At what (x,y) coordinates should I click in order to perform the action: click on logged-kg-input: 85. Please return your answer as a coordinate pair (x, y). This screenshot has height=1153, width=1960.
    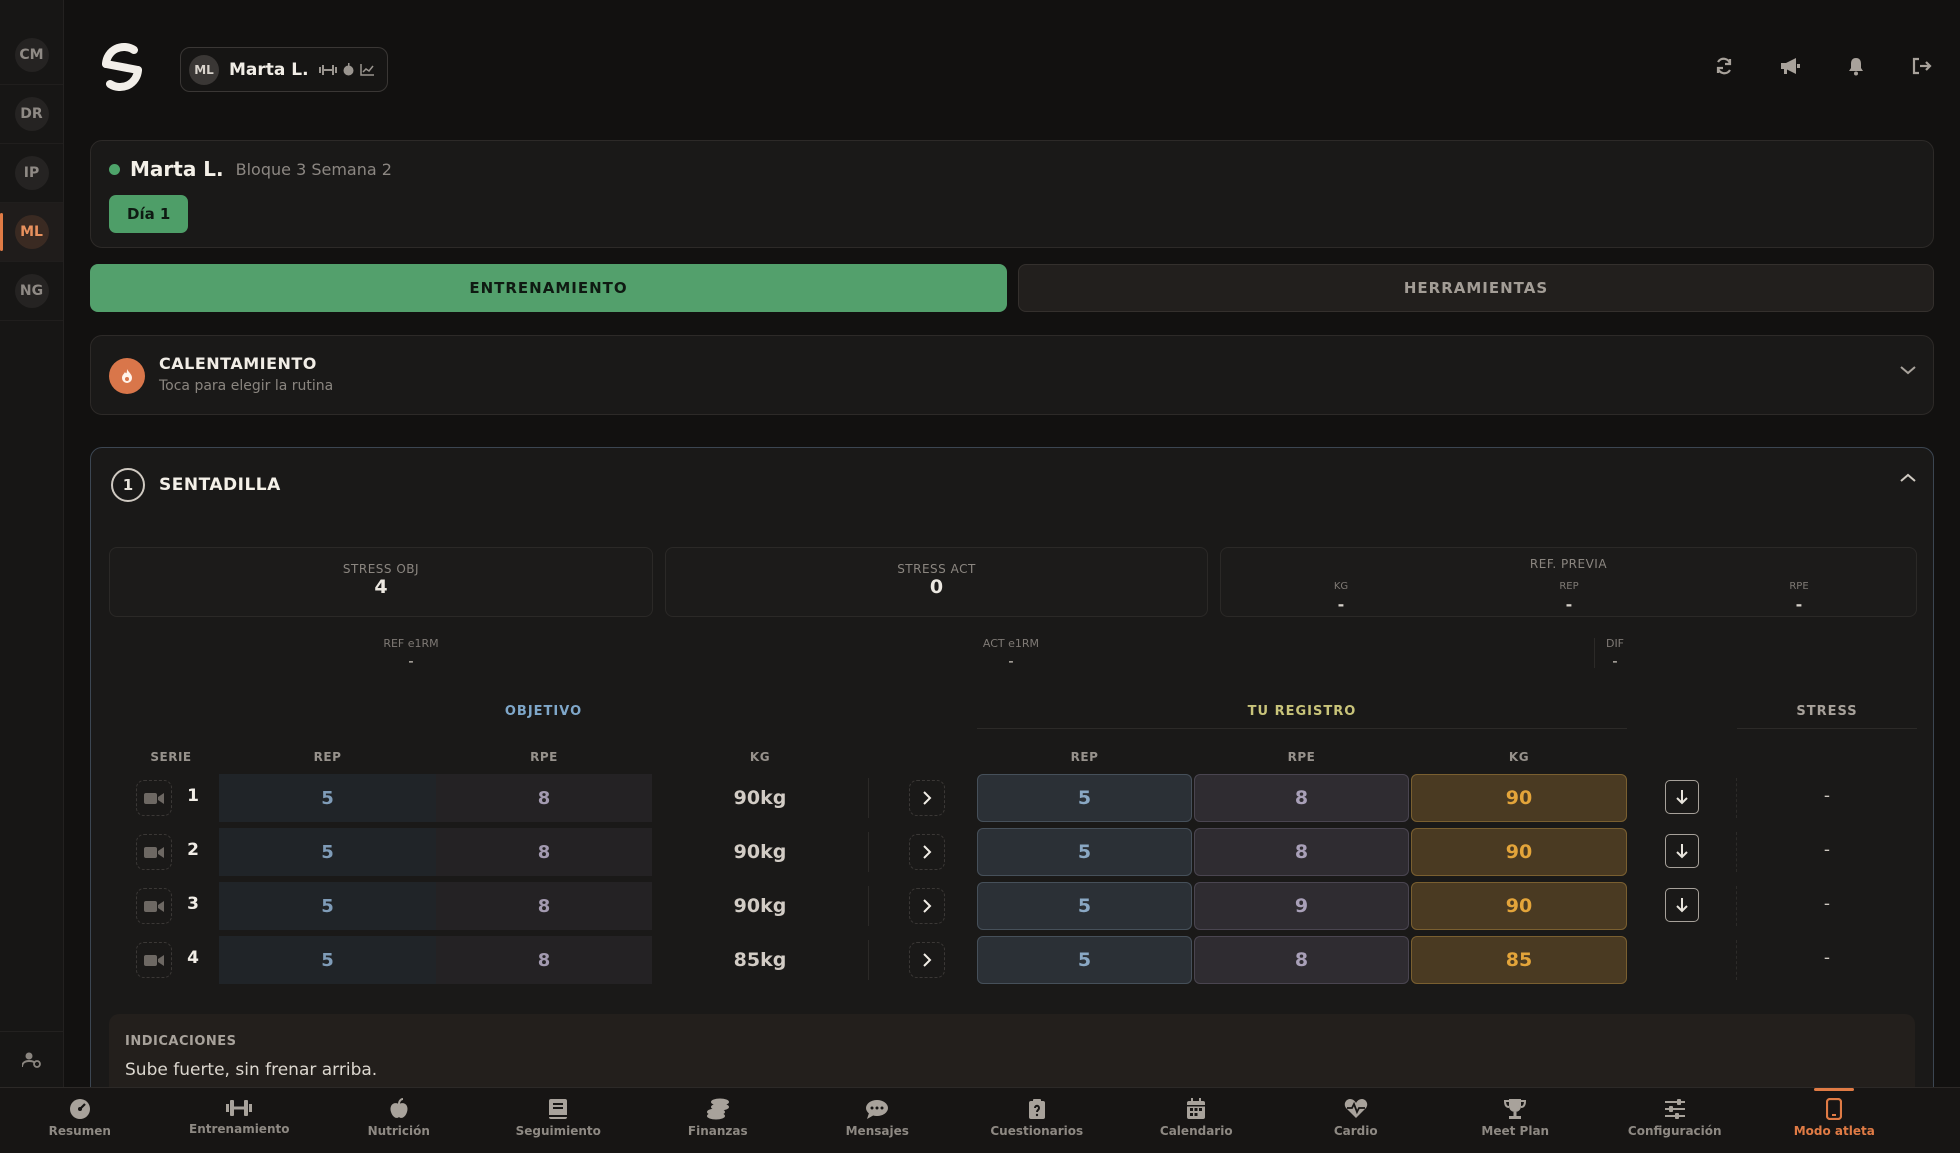
    Looking at the image, I should click on (1519, 960).